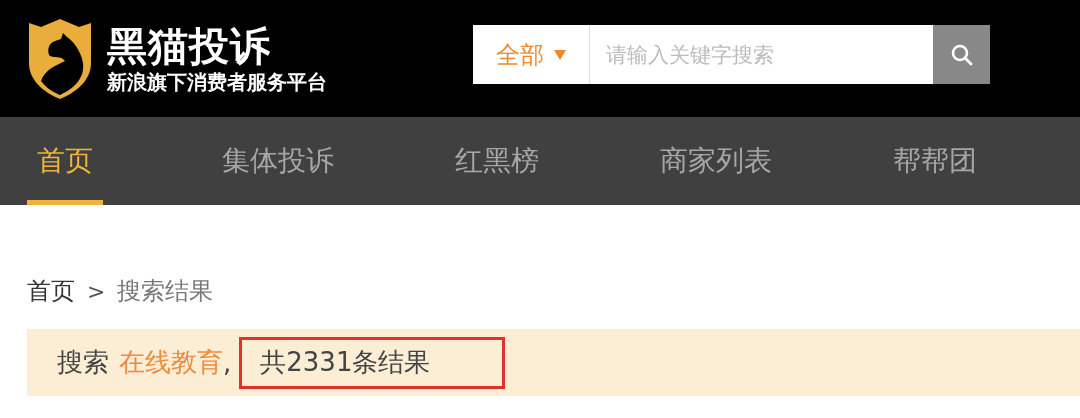  I want to click on logo-title: 黑猫投诉, so click(189, 45).